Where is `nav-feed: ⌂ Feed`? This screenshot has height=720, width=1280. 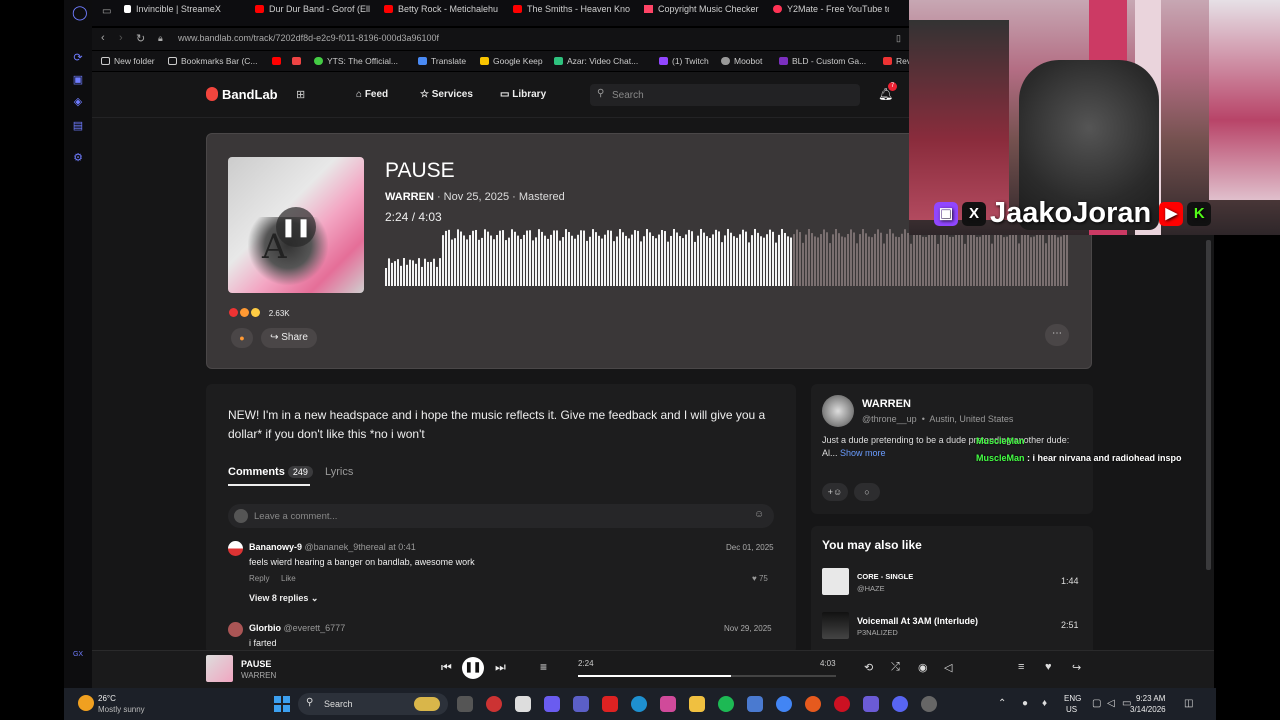
nav-feed: ⌂ Feed is located at coordinates (372, 94).